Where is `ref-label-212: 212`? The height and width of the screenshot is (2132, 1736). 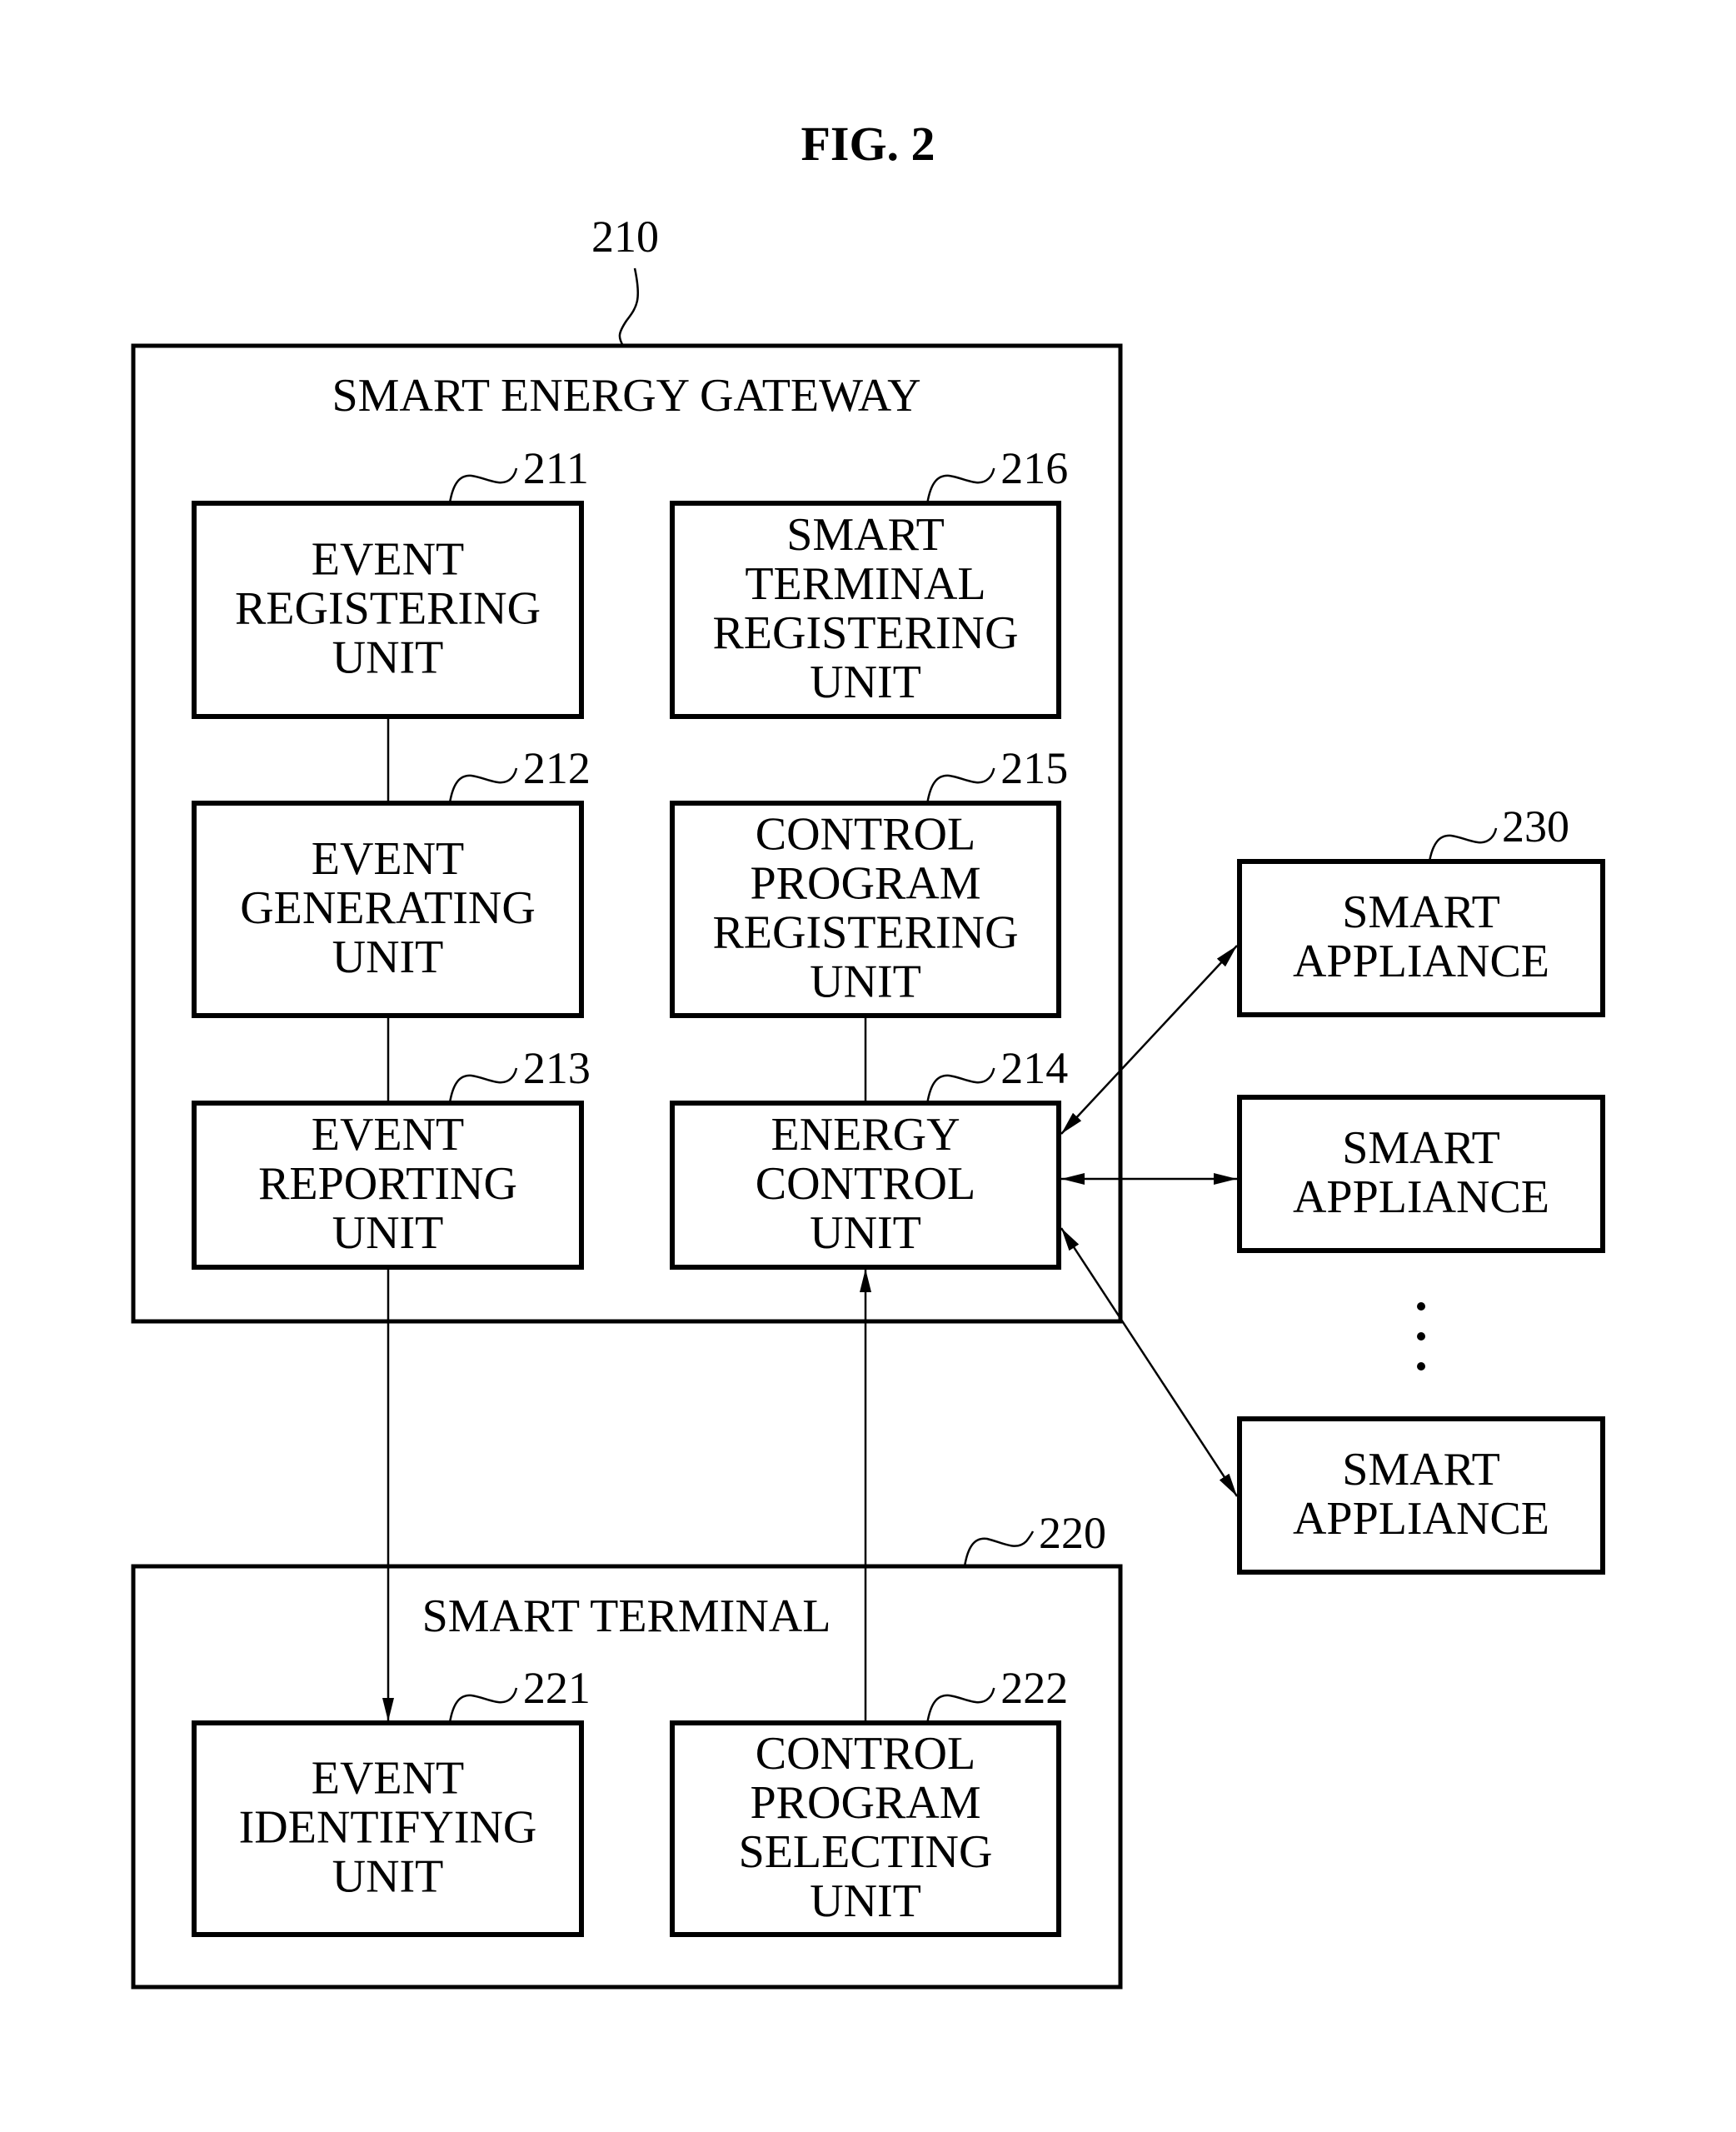 ref-label-212: 212 is located at coordinates (557, 768).